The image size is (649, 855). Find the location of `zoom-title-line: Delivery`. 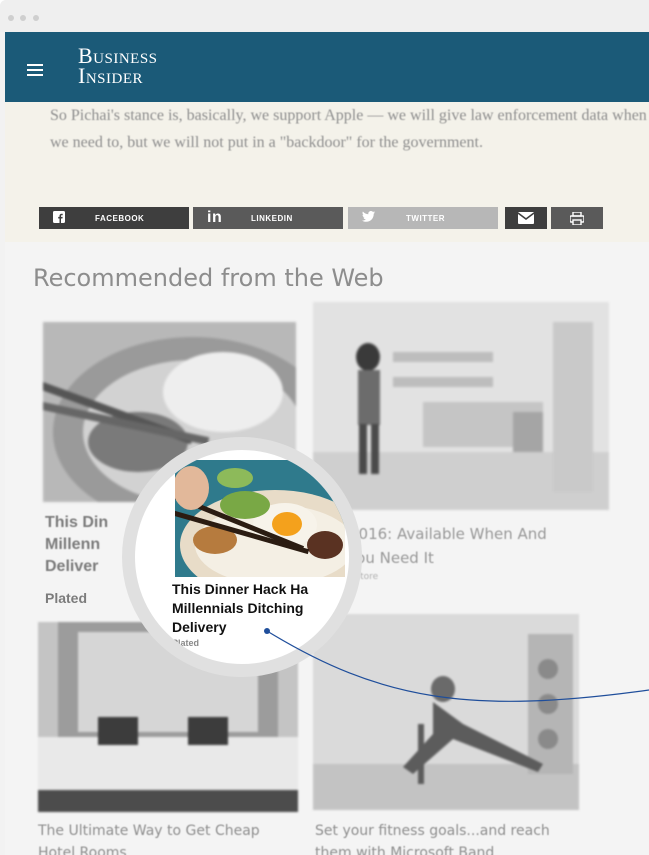

zoom-title-line: Delivery is located at coordinates (199, 627).